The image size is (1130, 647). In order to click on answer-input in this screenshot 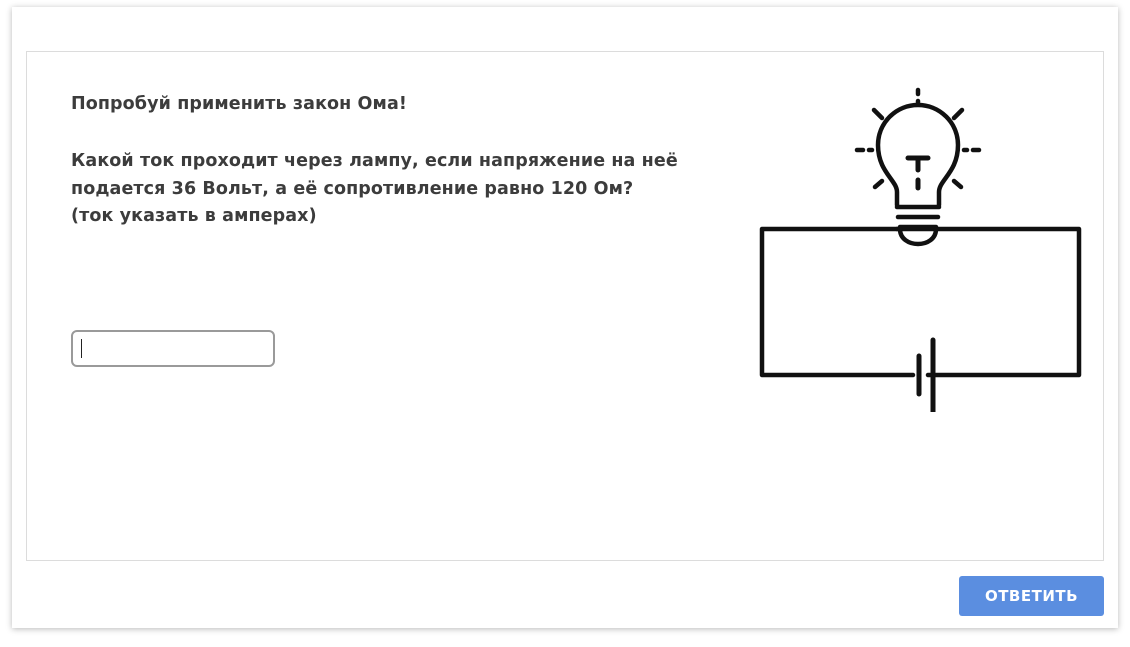, I will do `click(173, 348)`.